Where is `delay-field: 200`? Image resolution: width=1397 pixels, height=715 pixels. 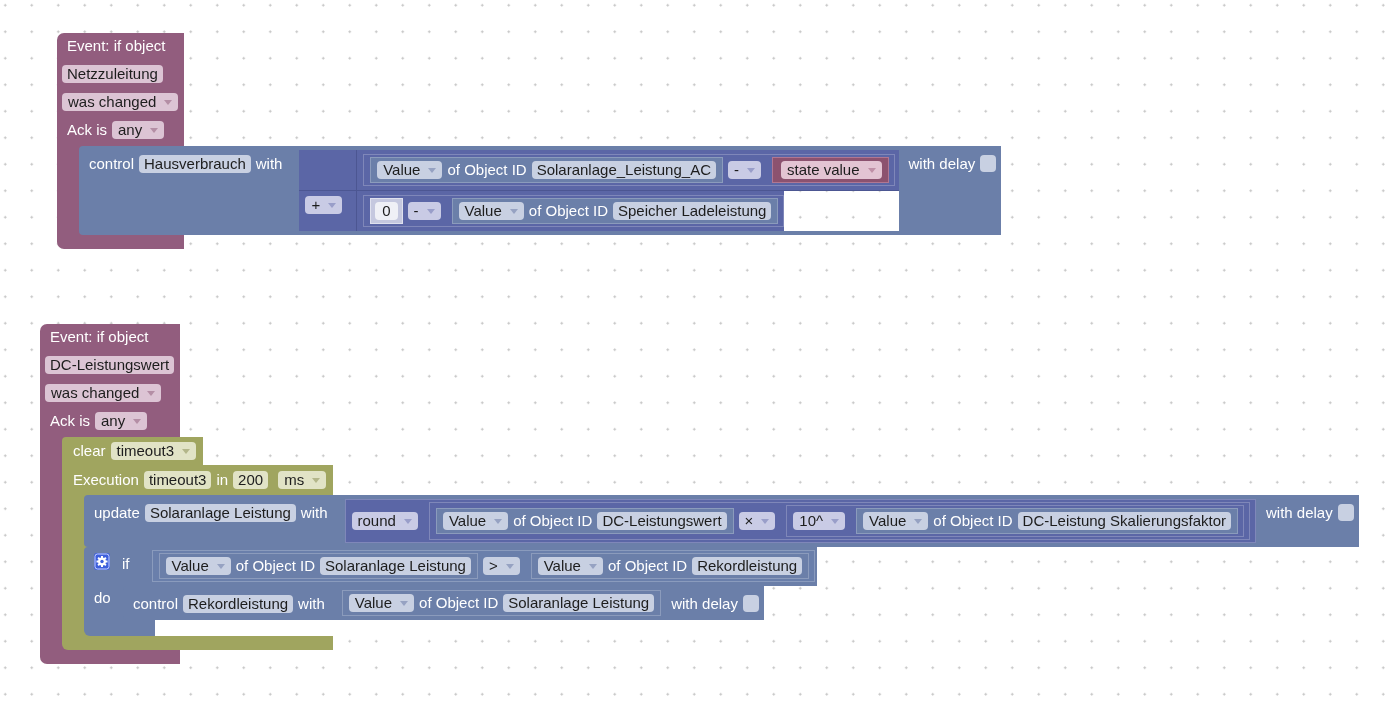 delay-field: 200 is located at coordinates (251, 480).